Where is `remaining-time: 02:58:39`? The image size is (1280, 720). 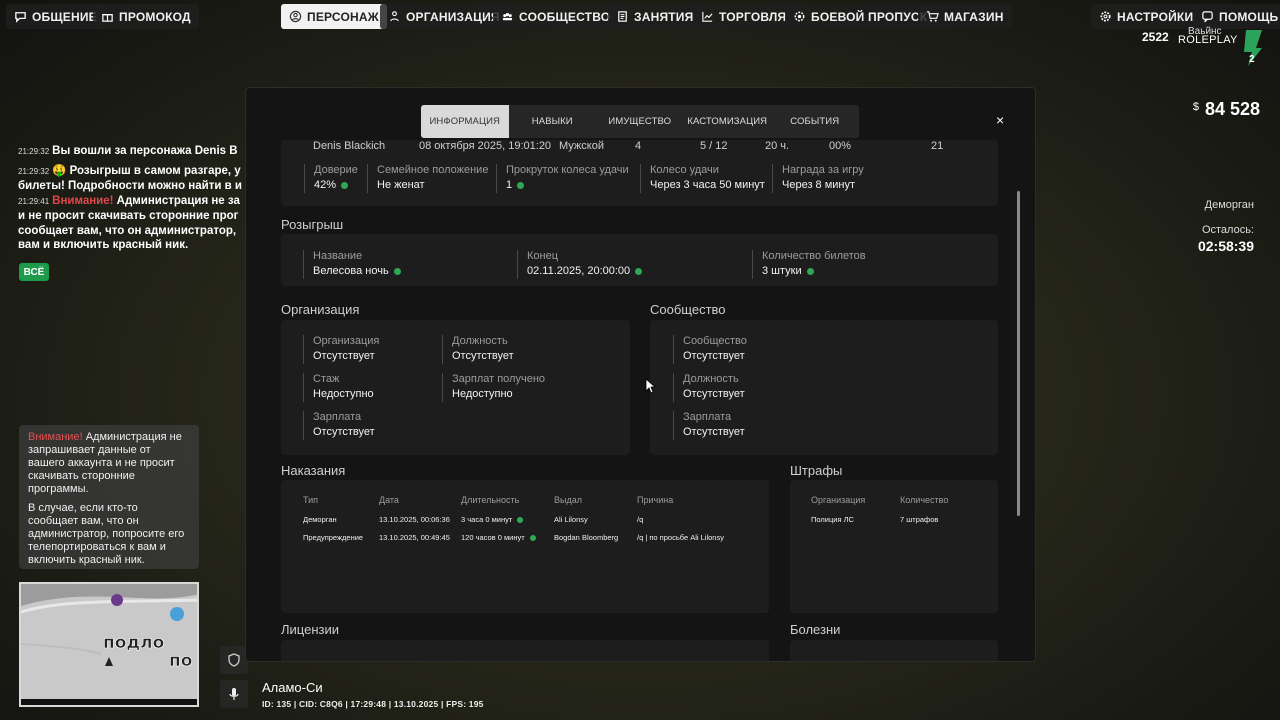
remaining-time: 02:58:39 is located at coordinates (1225, 246).